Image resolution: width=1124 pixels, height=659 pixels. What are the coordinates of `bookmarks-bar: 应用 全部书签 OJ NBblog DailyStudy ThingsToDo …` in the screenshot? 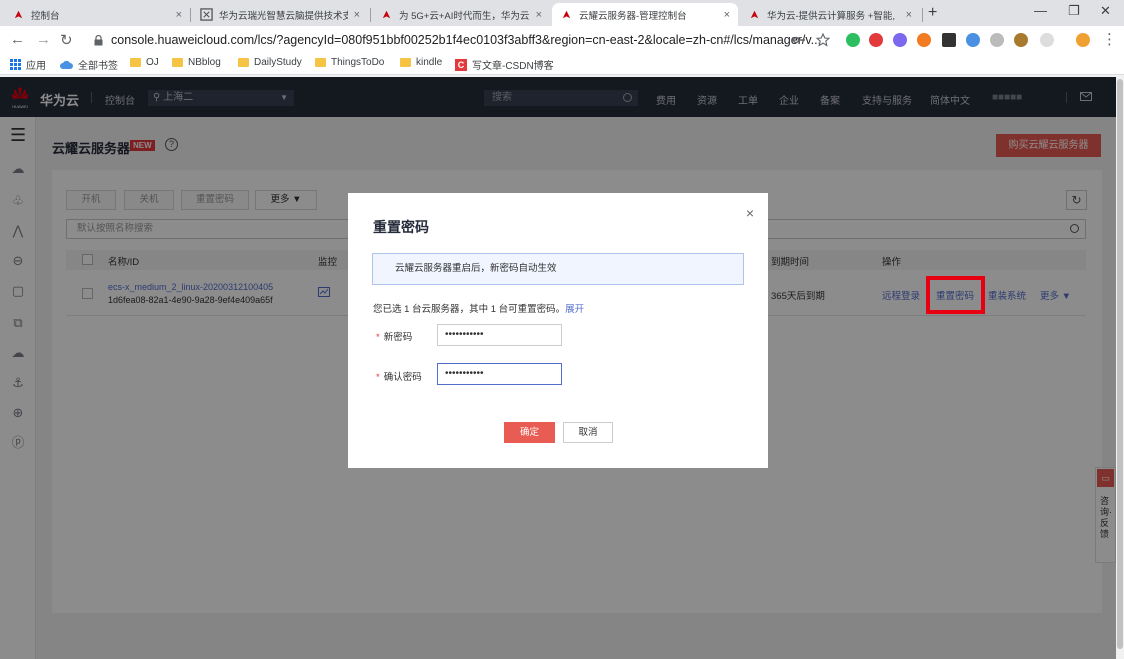 It's located at (562, 64).